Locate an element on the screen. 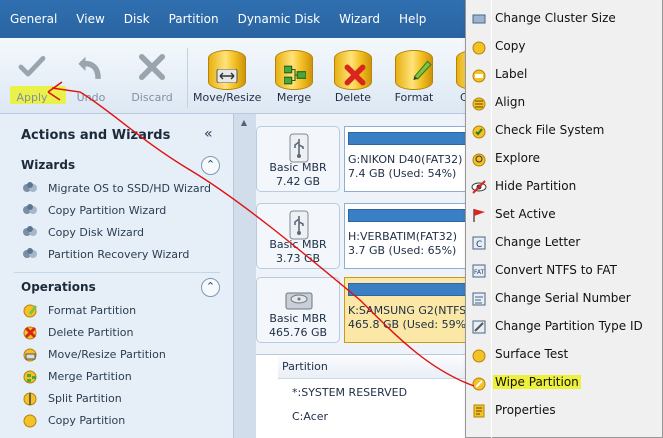  context-menu-item-check-file-system: Check File System is located at coordinates (564, 131).